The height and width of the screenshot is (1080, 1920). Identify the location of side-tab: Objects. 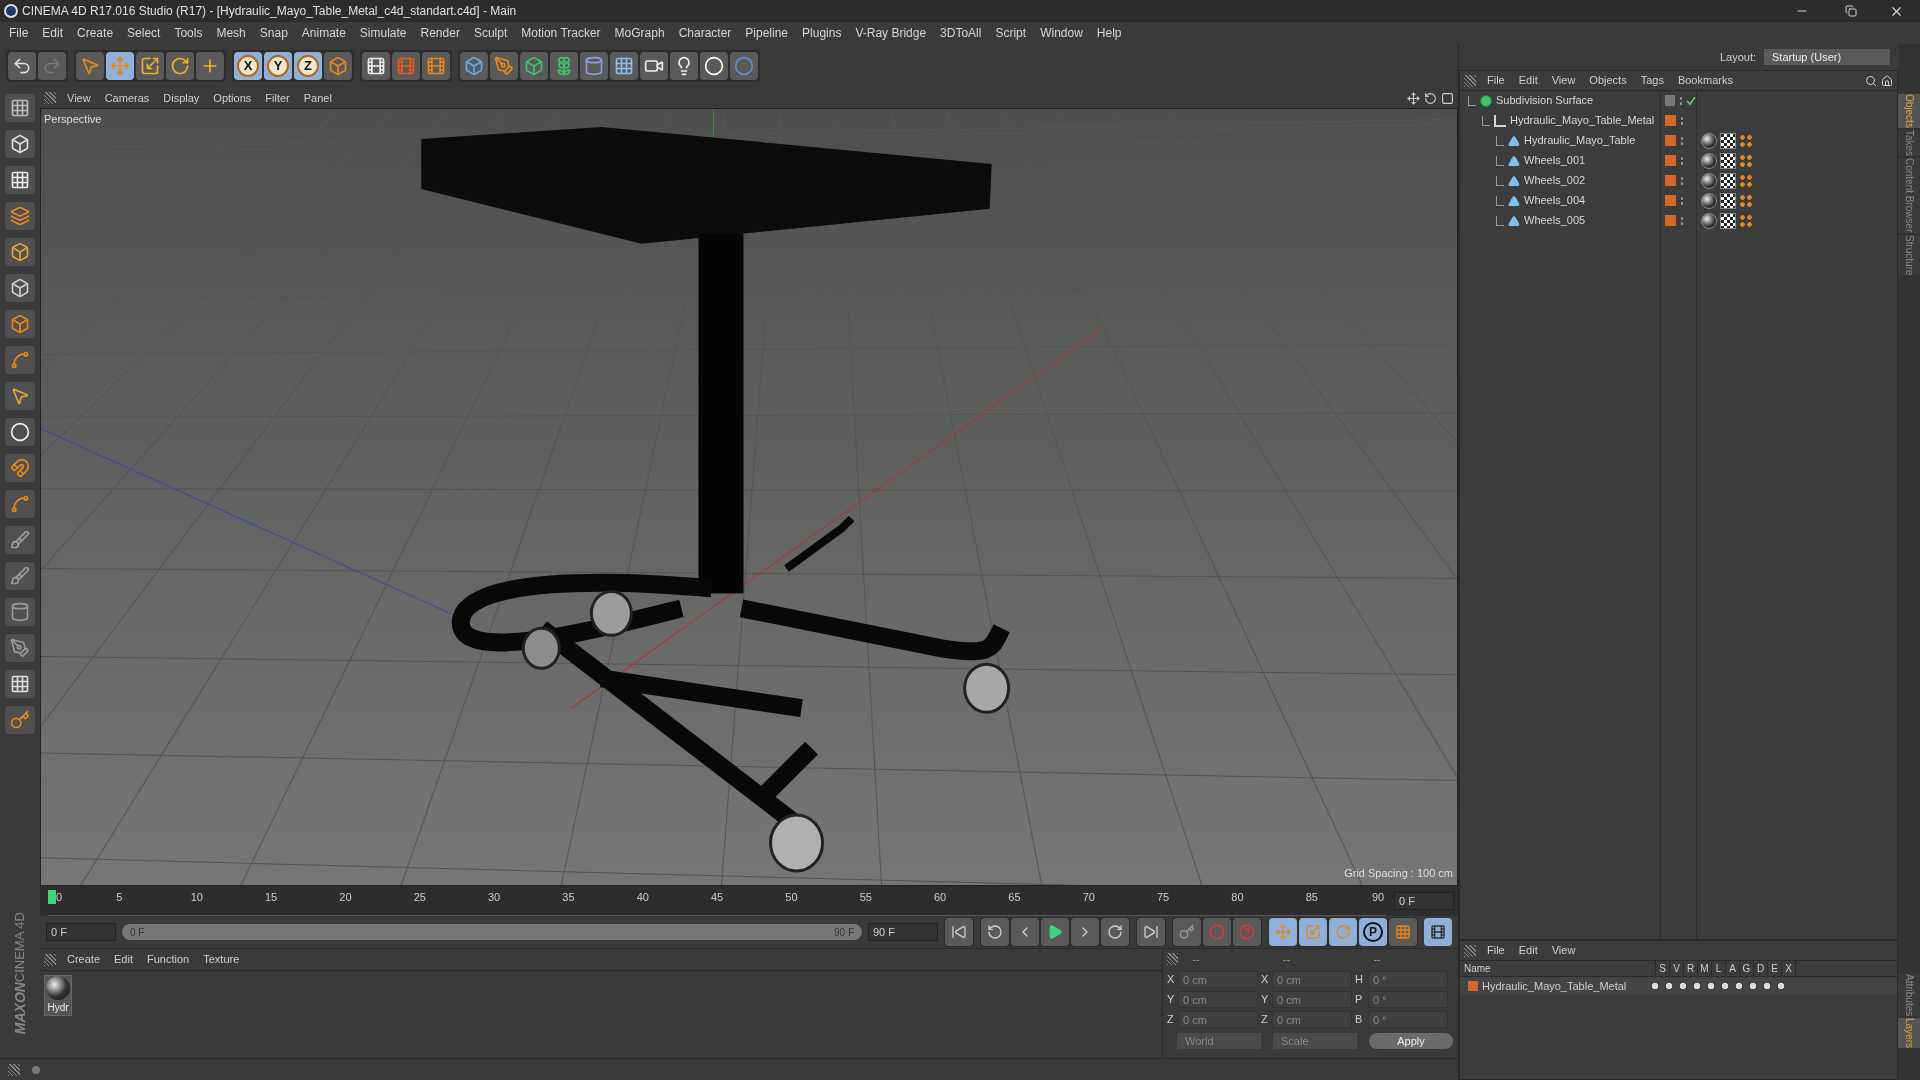
(1909, 111).